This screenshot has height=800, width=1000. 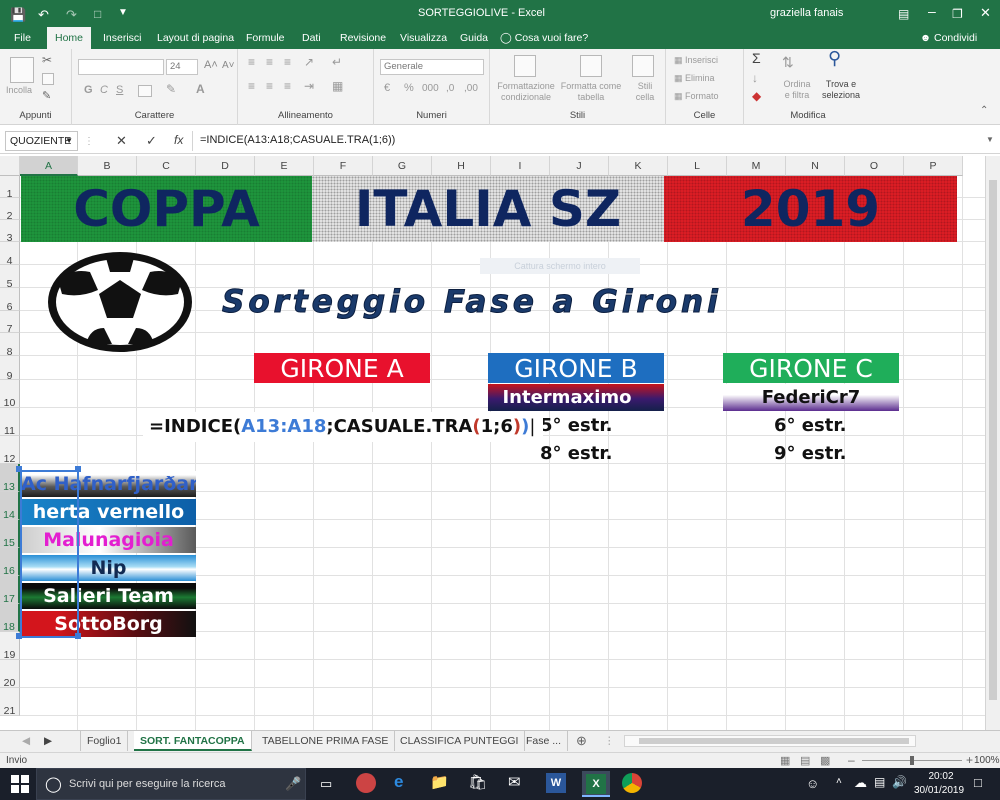 What do you see at coordinates (19, 636) in the screenshot?
I see `range-handle-bl` at bounding box center [19, 636].